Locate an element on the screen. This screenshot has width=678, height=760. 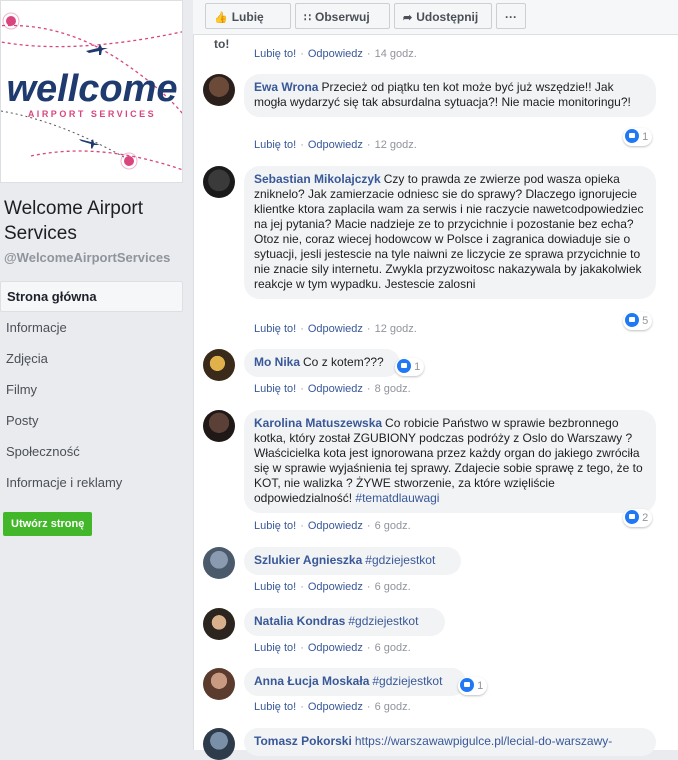
comment-bubble: Natalia Kondras #gdziejestkot is located at coordinates (344, 622).